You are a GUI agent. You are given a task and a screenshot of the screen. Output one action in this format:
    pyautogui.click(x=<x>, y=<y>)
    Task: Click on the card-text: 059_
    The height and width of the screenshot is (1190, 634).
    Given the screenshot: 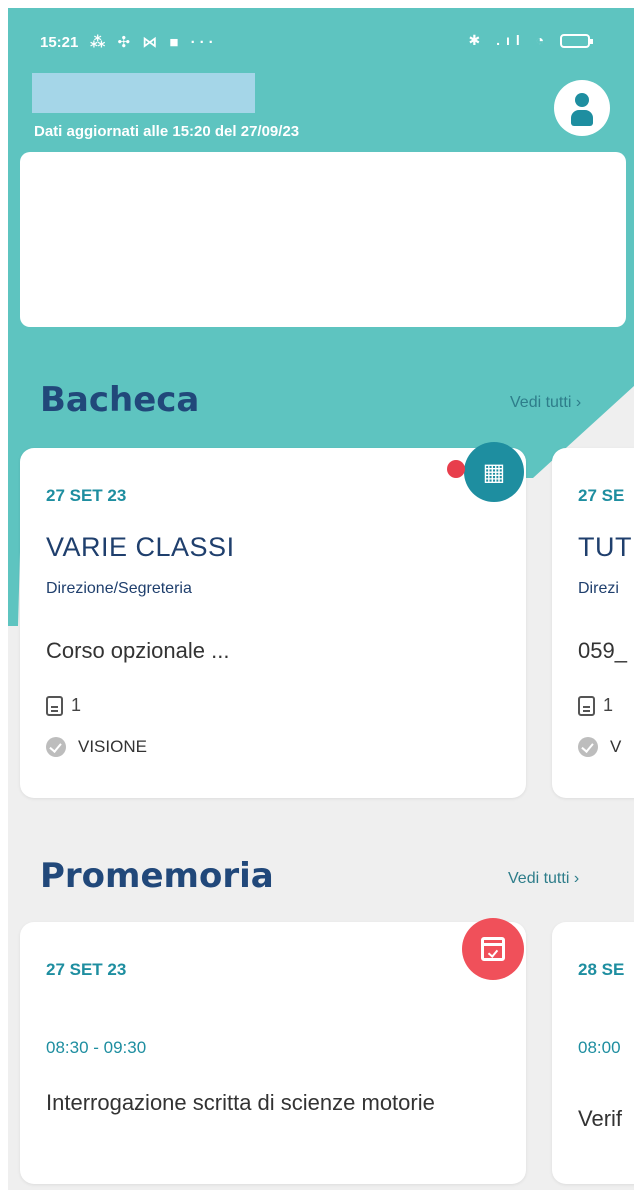 What is the action you would take?
    pyautogui.click(x=602, y=650)
    